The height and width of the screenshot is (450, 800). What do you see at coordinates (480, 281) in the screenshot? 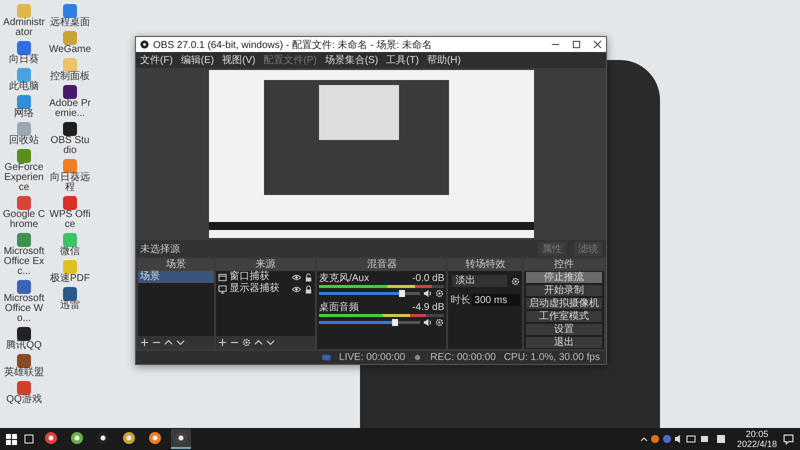
I see `transition-dropdown: 淡出` at bounding box center [480, 281].